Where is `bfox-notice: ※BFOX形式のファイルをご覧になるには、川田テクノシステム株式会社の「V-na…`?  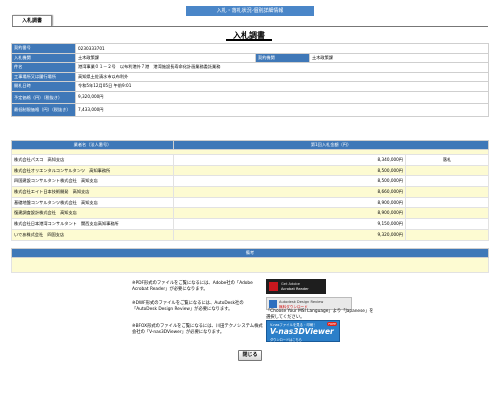
bfox-notice: ※BFOX形式のファイルをご覧になるには、川田テクノシステム株式会社の「V-na… is located at coordinates (197, 330).